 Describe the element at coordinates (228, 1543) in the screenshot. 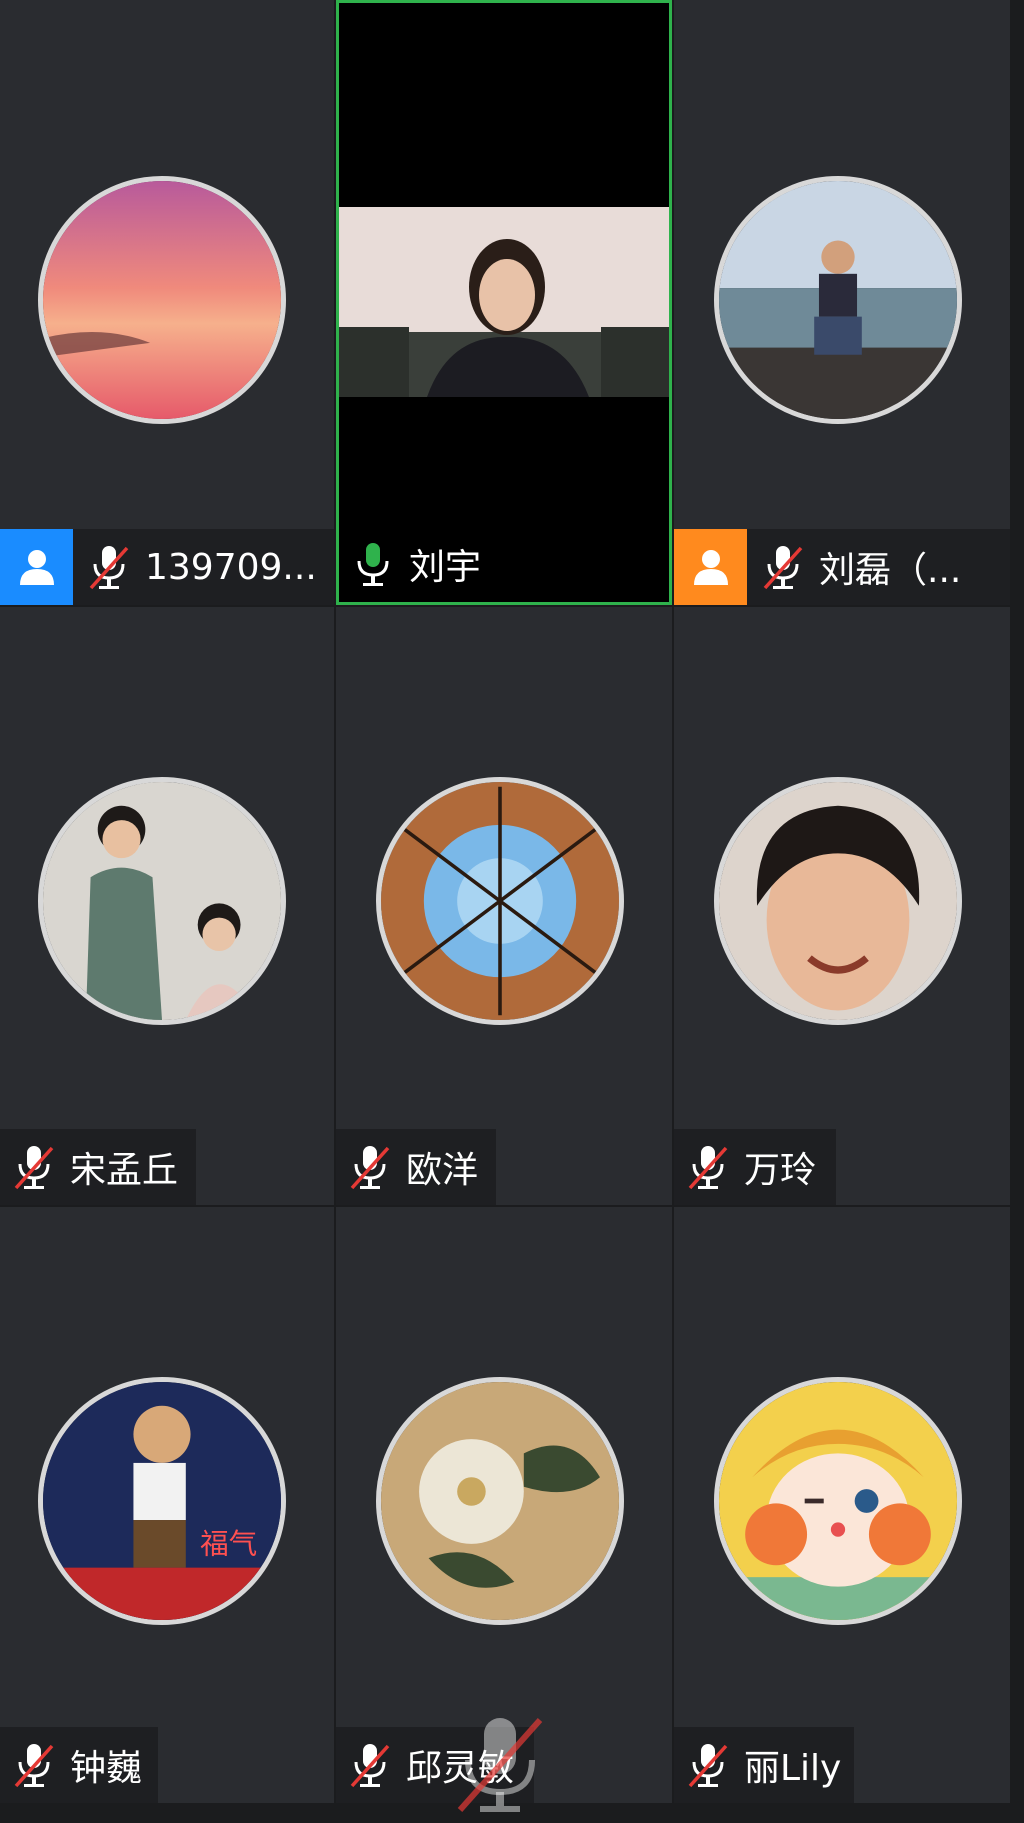

I see `svg-text: 福气` at that location.